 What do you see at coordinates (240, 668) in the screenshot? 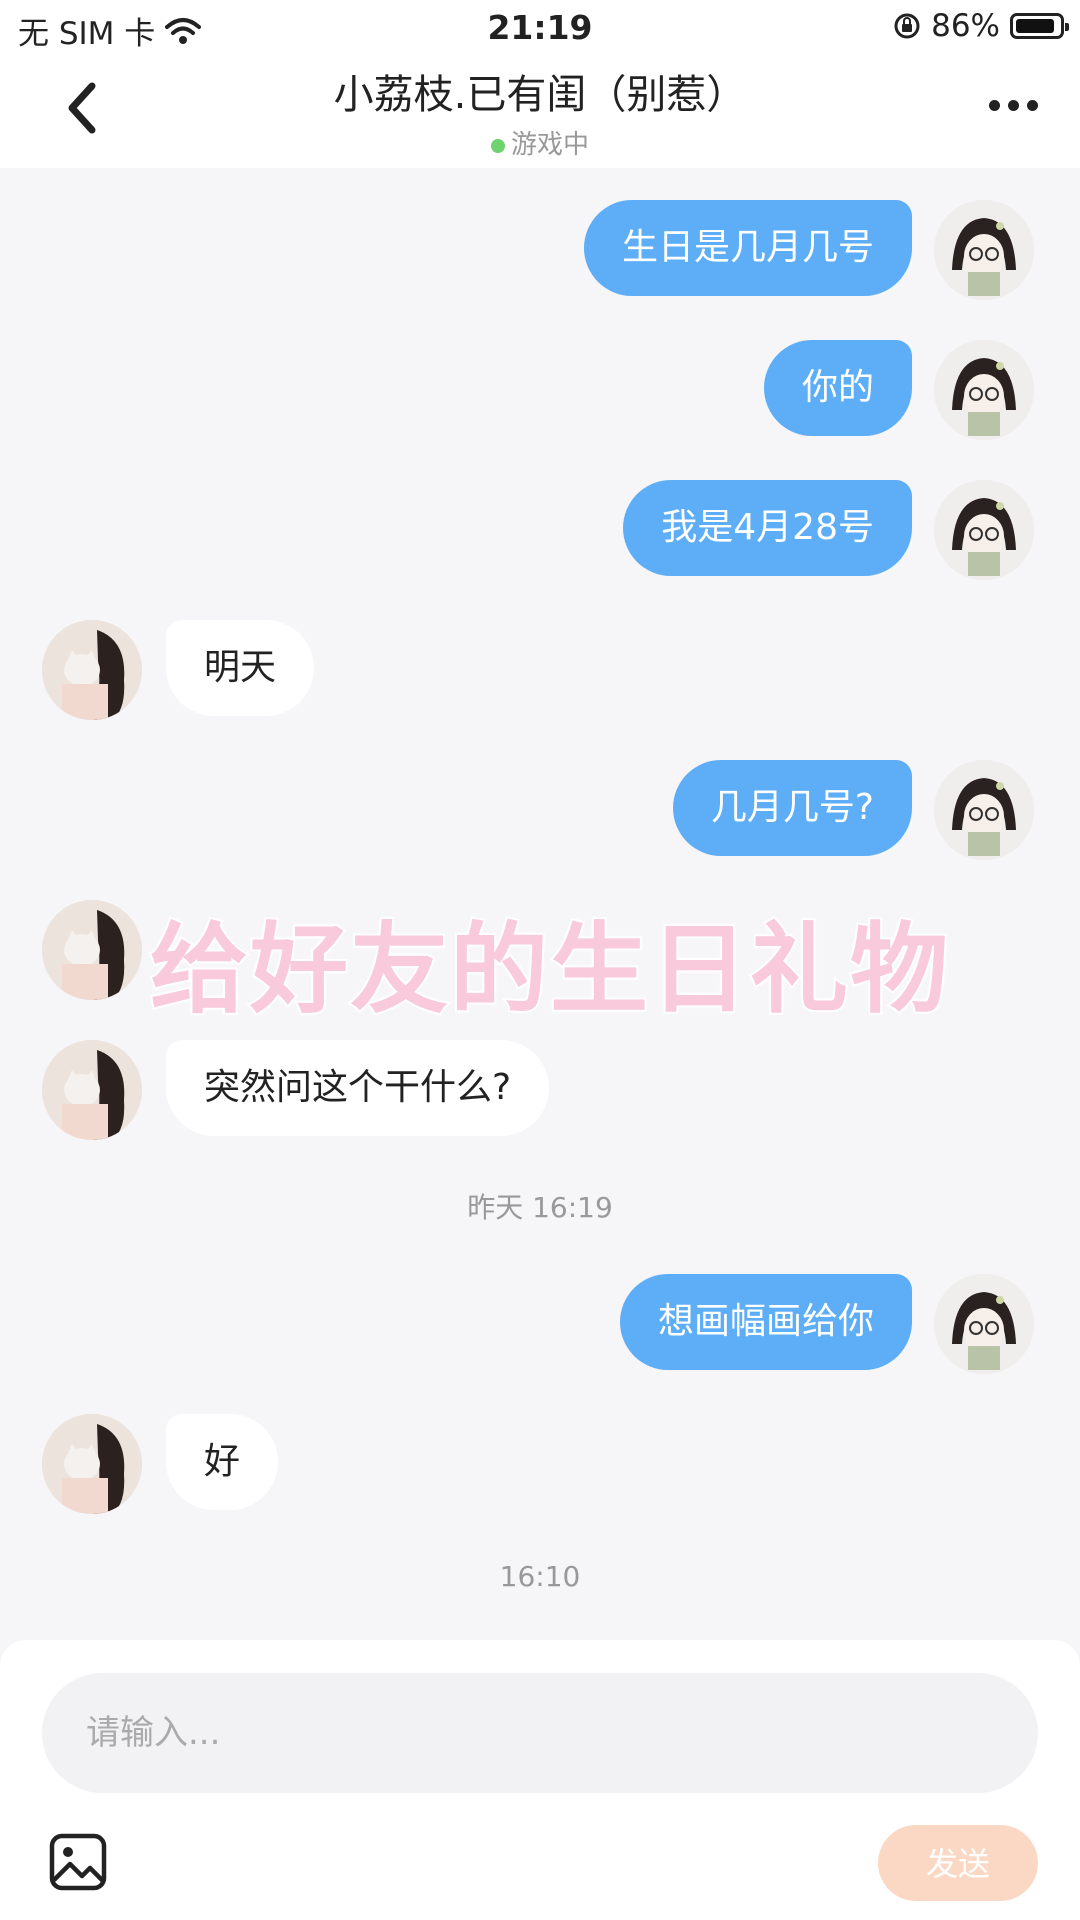
I see `message-bubble-received: 明天` at bounding box center [240, 668].